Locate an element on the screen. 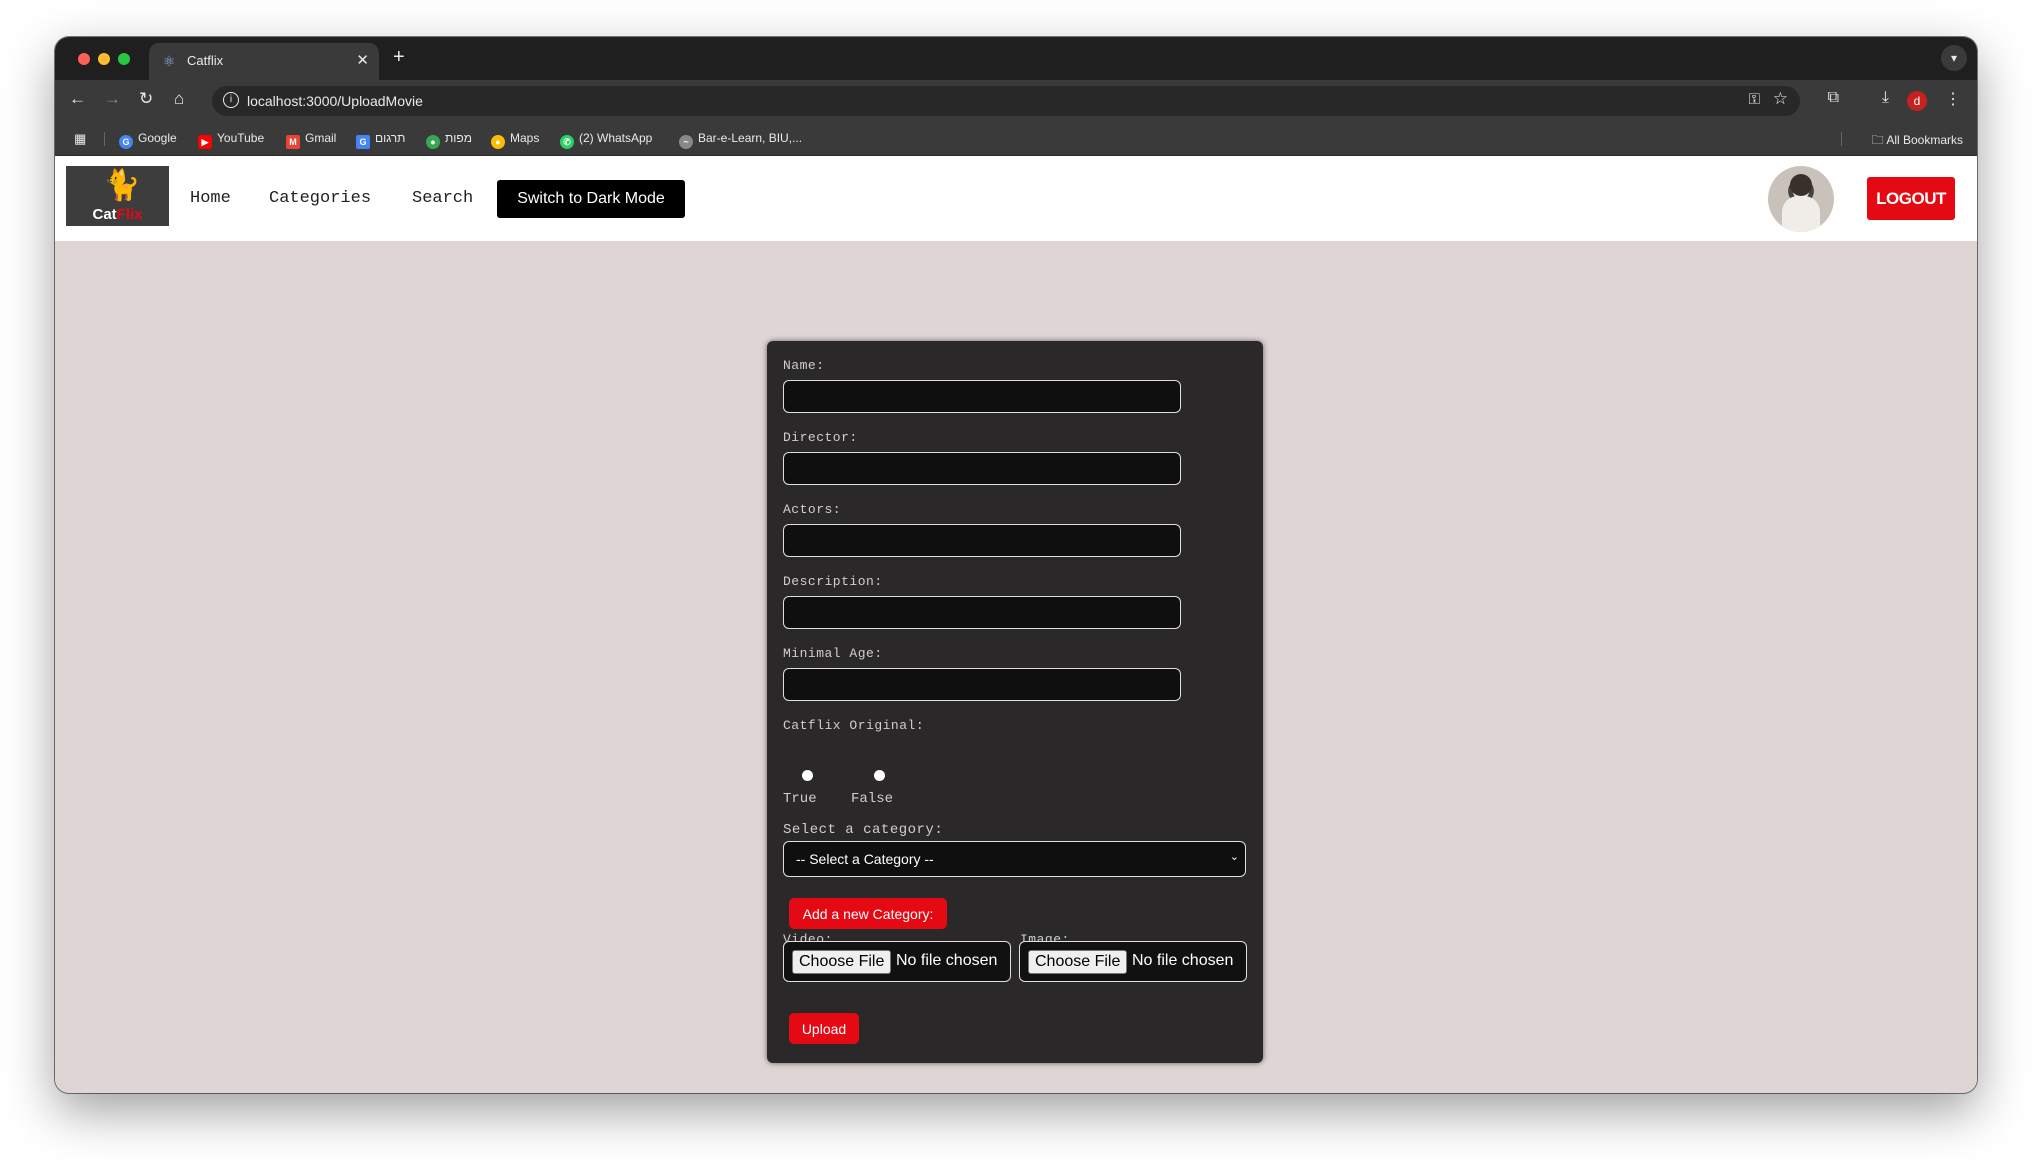  reload-icon: ↻ is located at coordinates (146, 99).